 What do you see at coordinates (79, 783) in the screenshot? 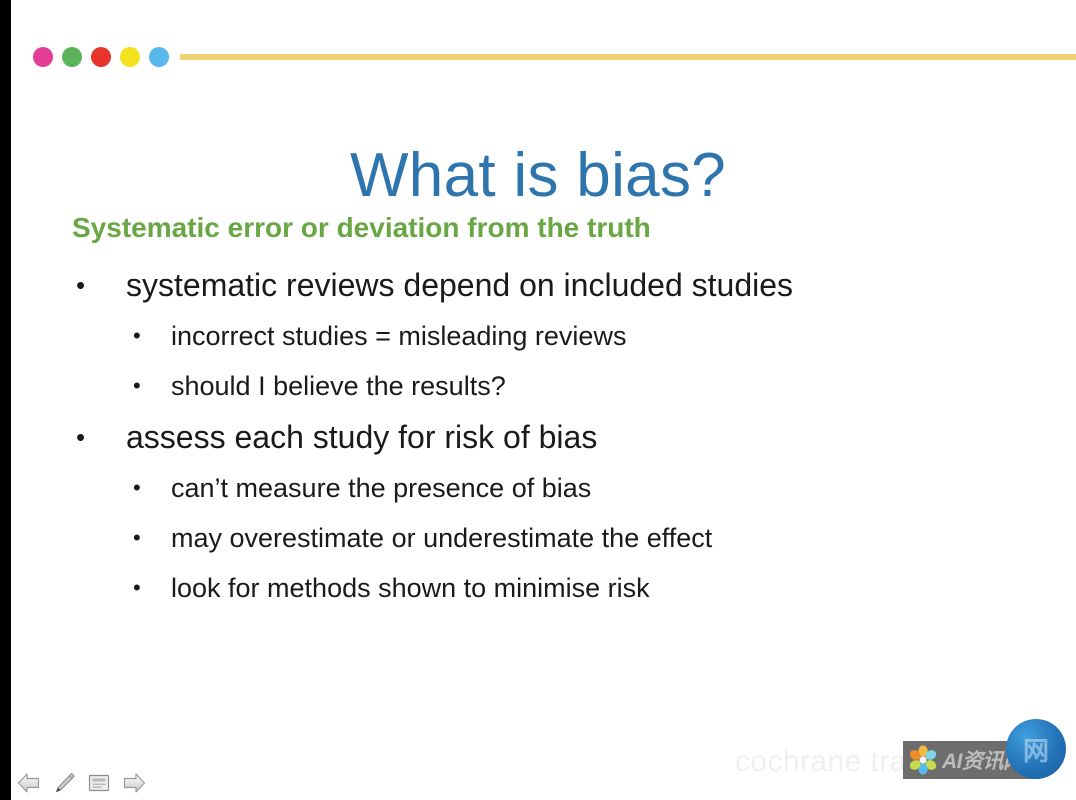
I see `slideshow-nav-bar` at bounding box center [79, 783].